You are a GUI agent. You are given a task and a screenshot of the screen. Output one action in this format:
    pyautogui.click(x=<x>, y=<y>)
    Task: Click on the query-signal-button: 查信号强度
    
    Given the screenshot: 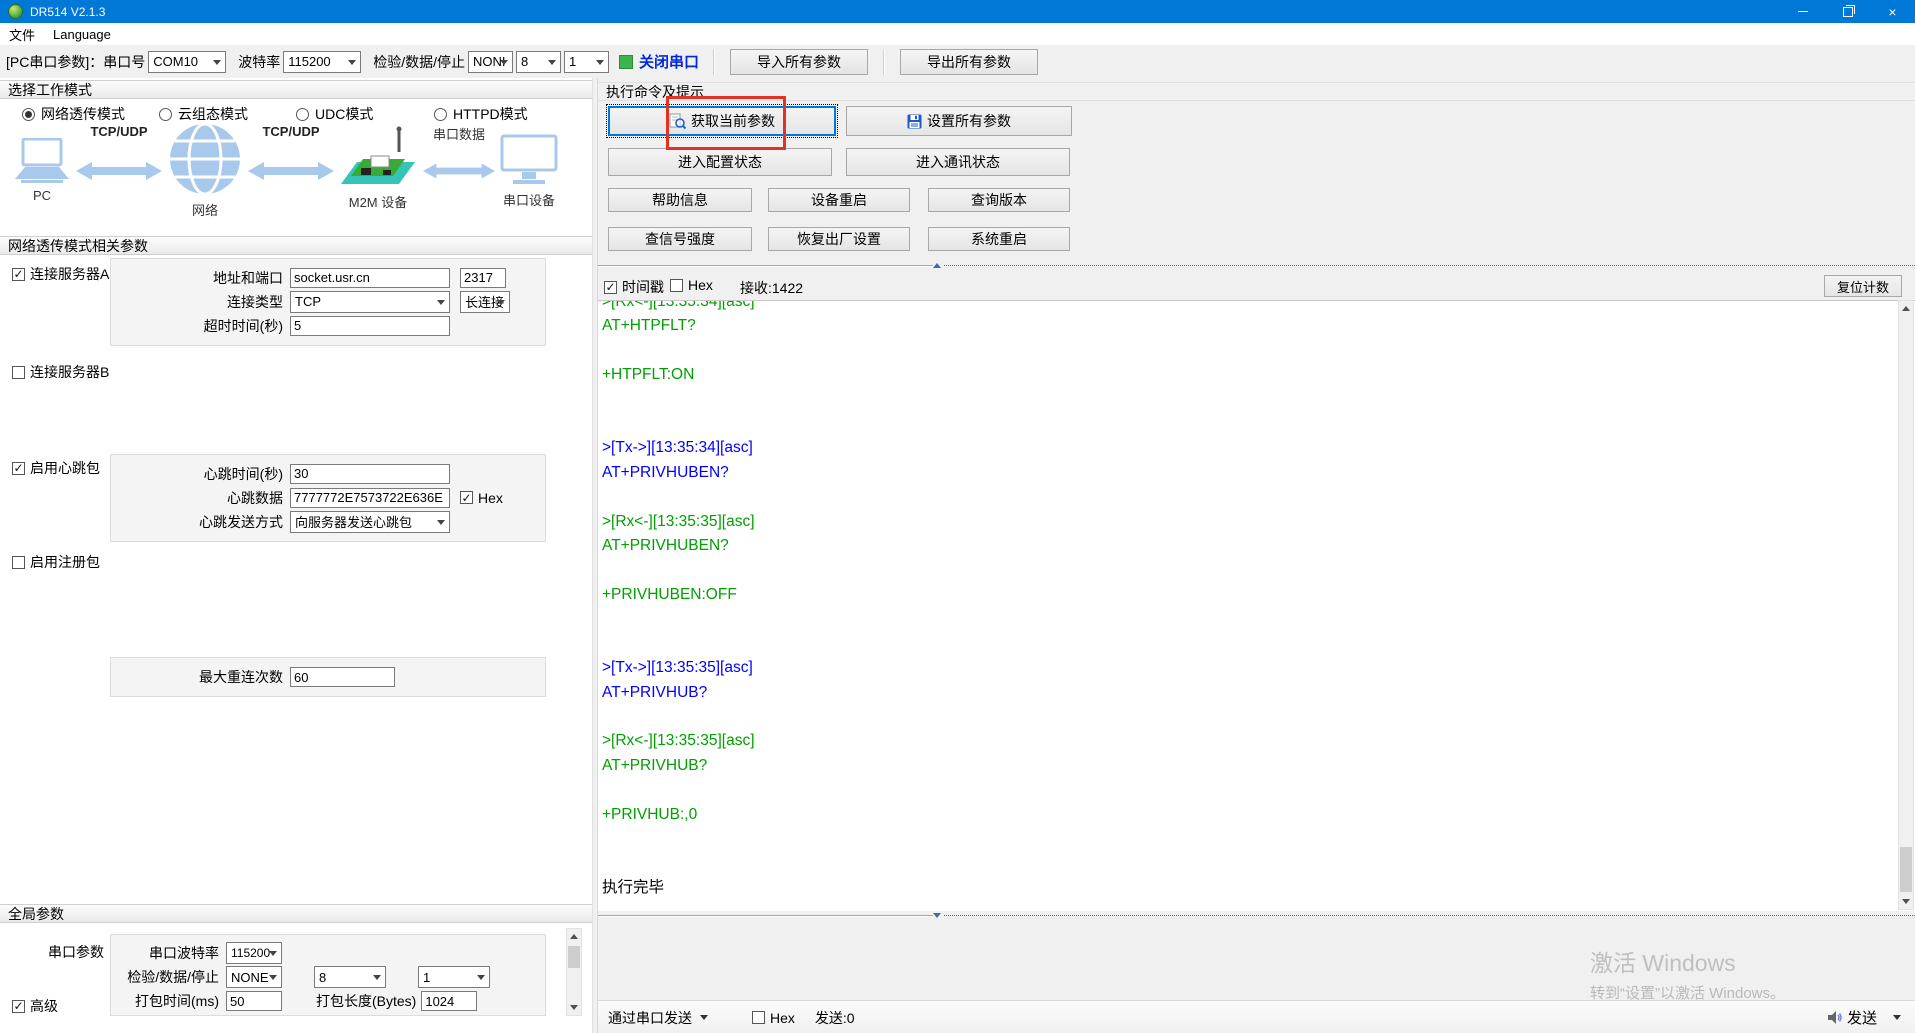 What is the action you would take?
    pyautogui.click(x=680, y=239)
    